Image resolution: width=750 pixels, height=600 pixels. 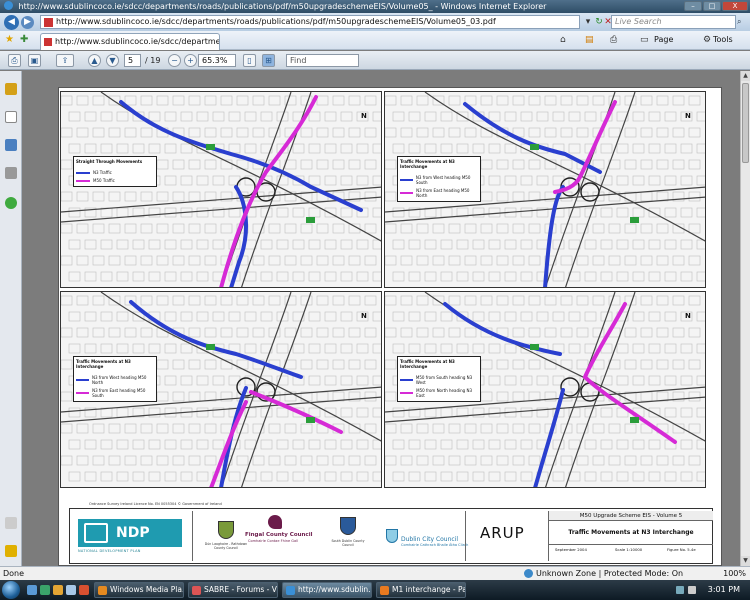 What do you see at coordinates (11, 590) in the screenshot?
I see `start-button` at bounding box center [11, 590].